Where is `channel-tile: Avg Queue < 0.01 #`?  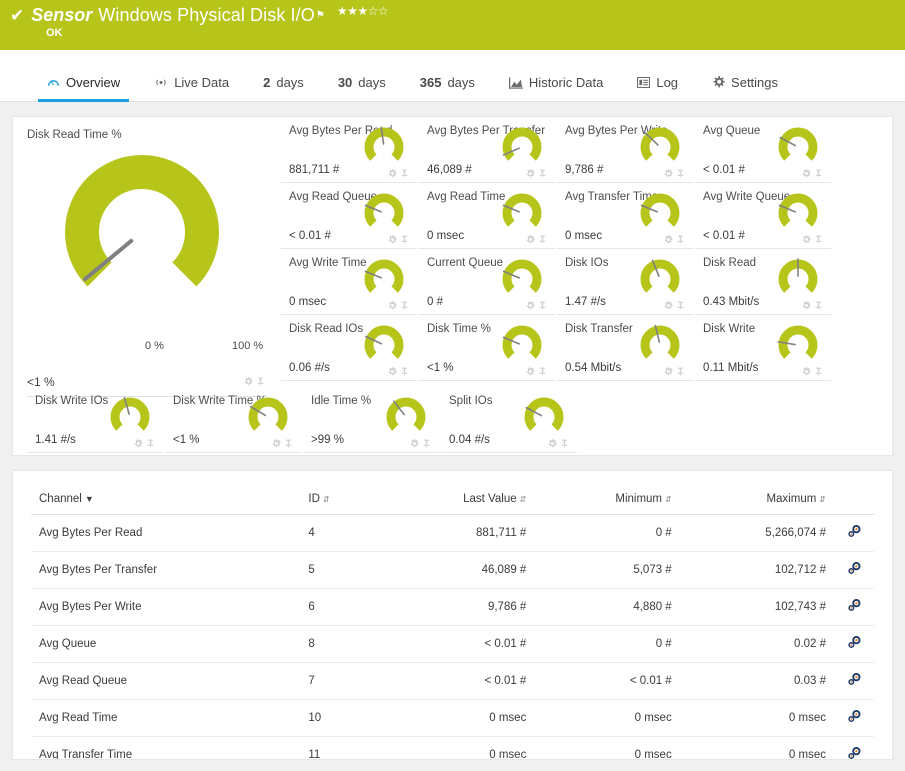
channel-tile: Avg Queue < 0.01 # is located at coordinates (763, 150).